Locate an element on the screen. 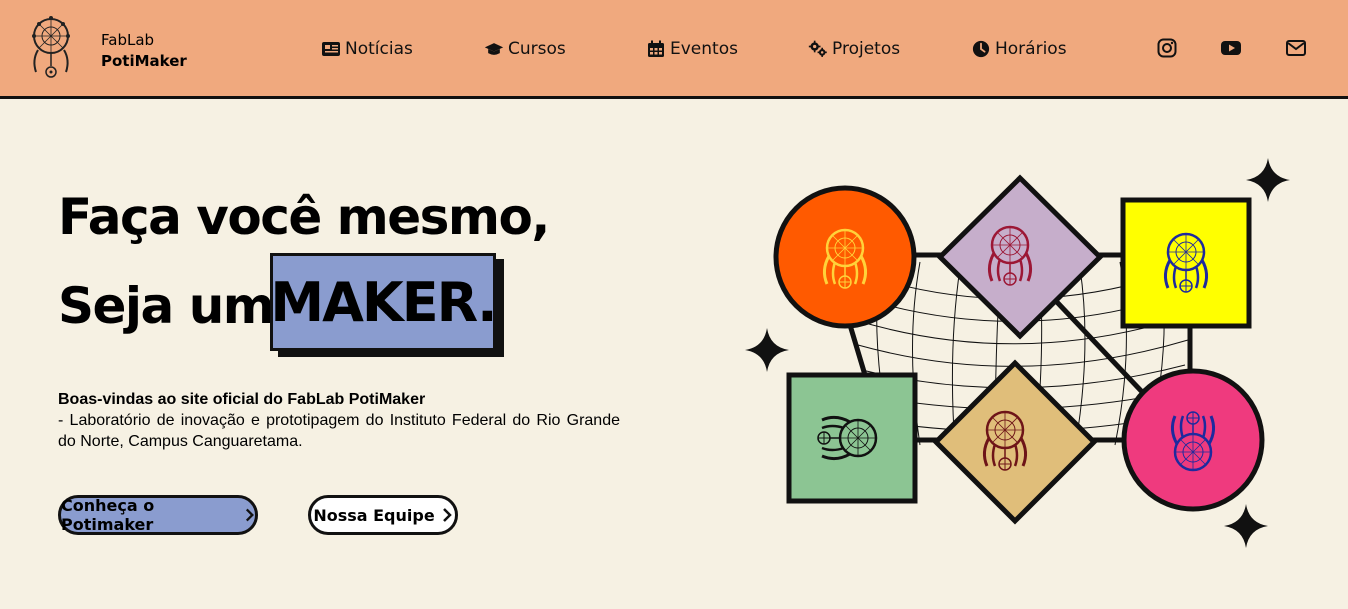 The height and width of the screenshot is (609, 1348). maker-text: MAKER. is located at coordinates (383, 302).